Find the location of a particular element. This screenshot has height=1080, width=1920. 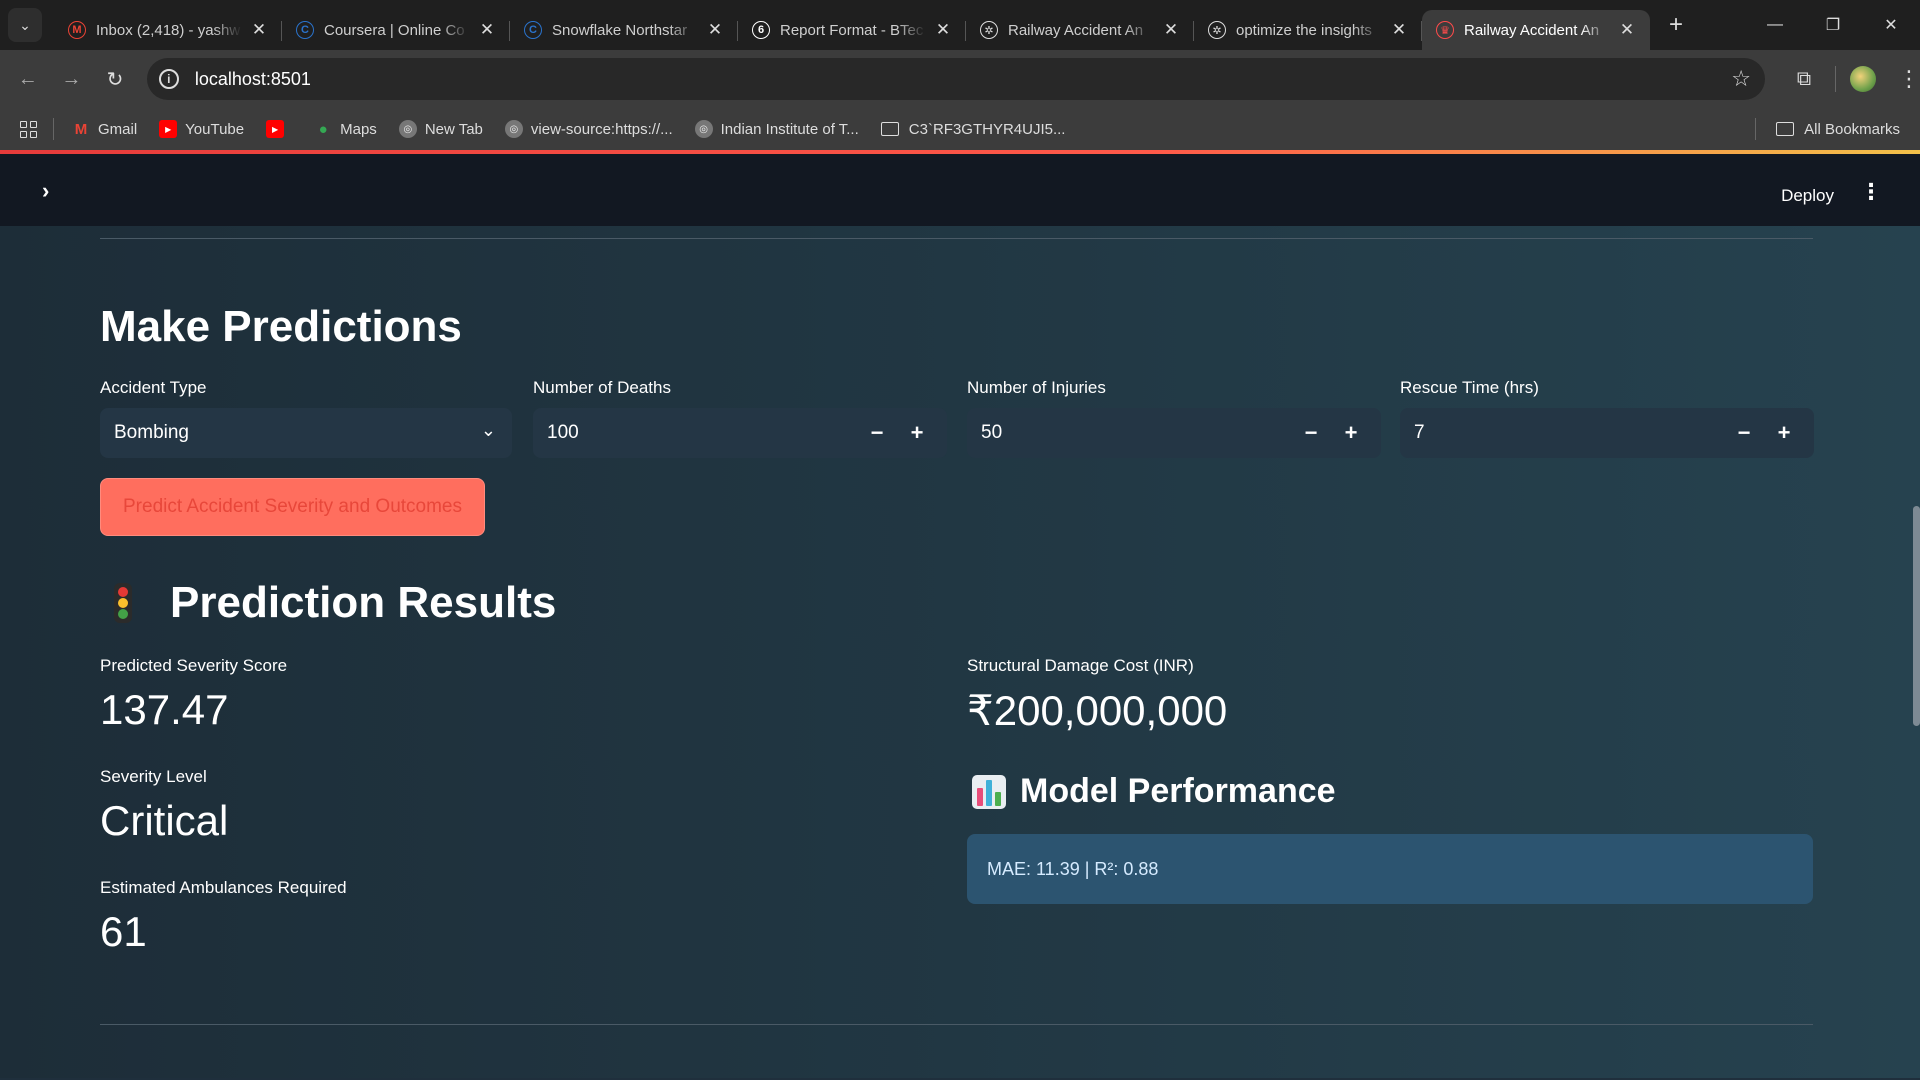

extensions-puzzle-icon: ⧉ is located at coordinates (1804, 79).